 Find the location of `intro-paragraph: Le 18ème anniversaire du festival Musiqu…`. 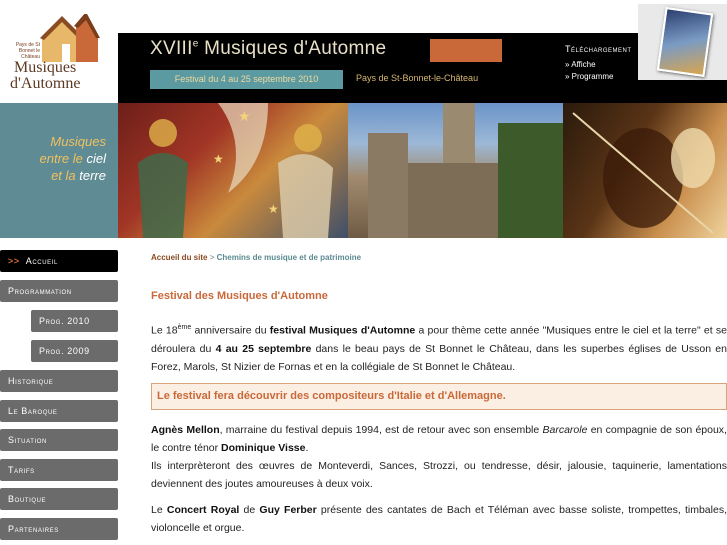

intro-paragraph: Le 18ème anniversaire du festival Musiqu… is located at coordinates (439, 347).